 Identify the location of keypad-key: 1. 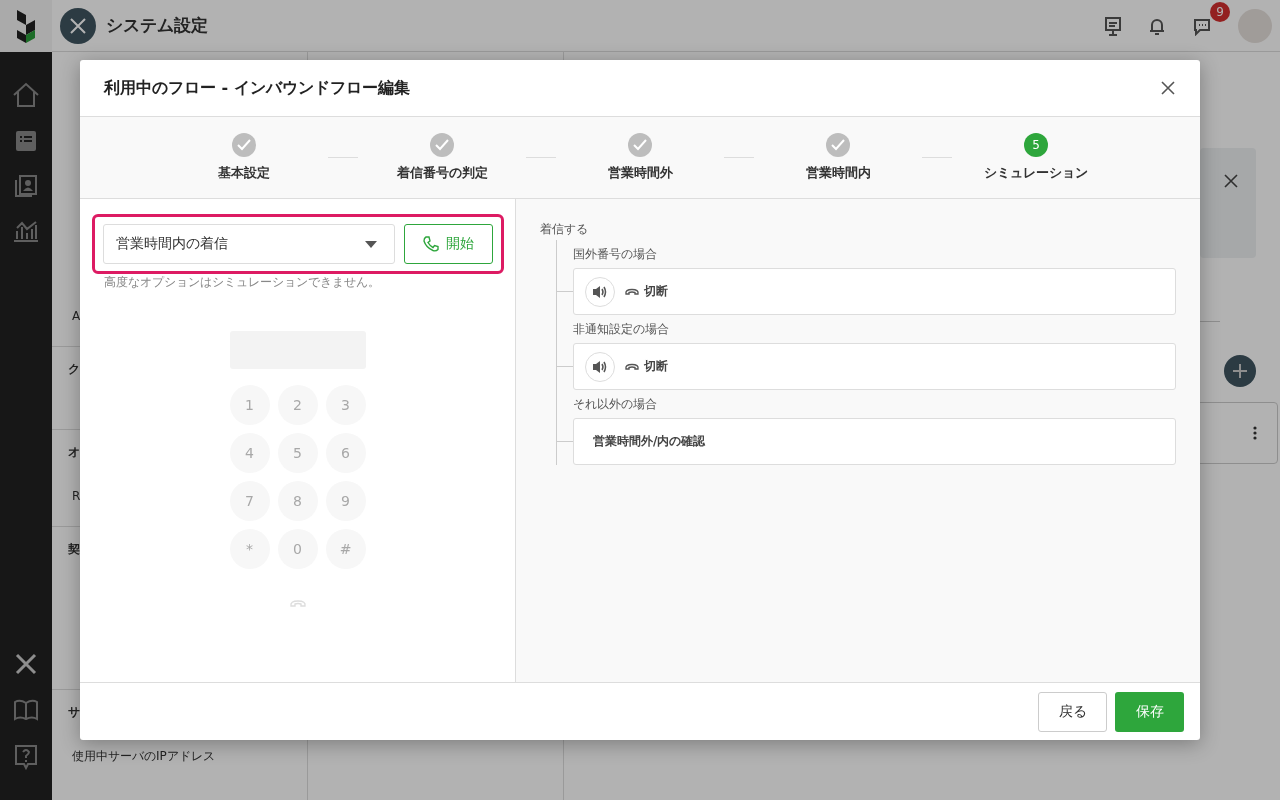
(249, 405).